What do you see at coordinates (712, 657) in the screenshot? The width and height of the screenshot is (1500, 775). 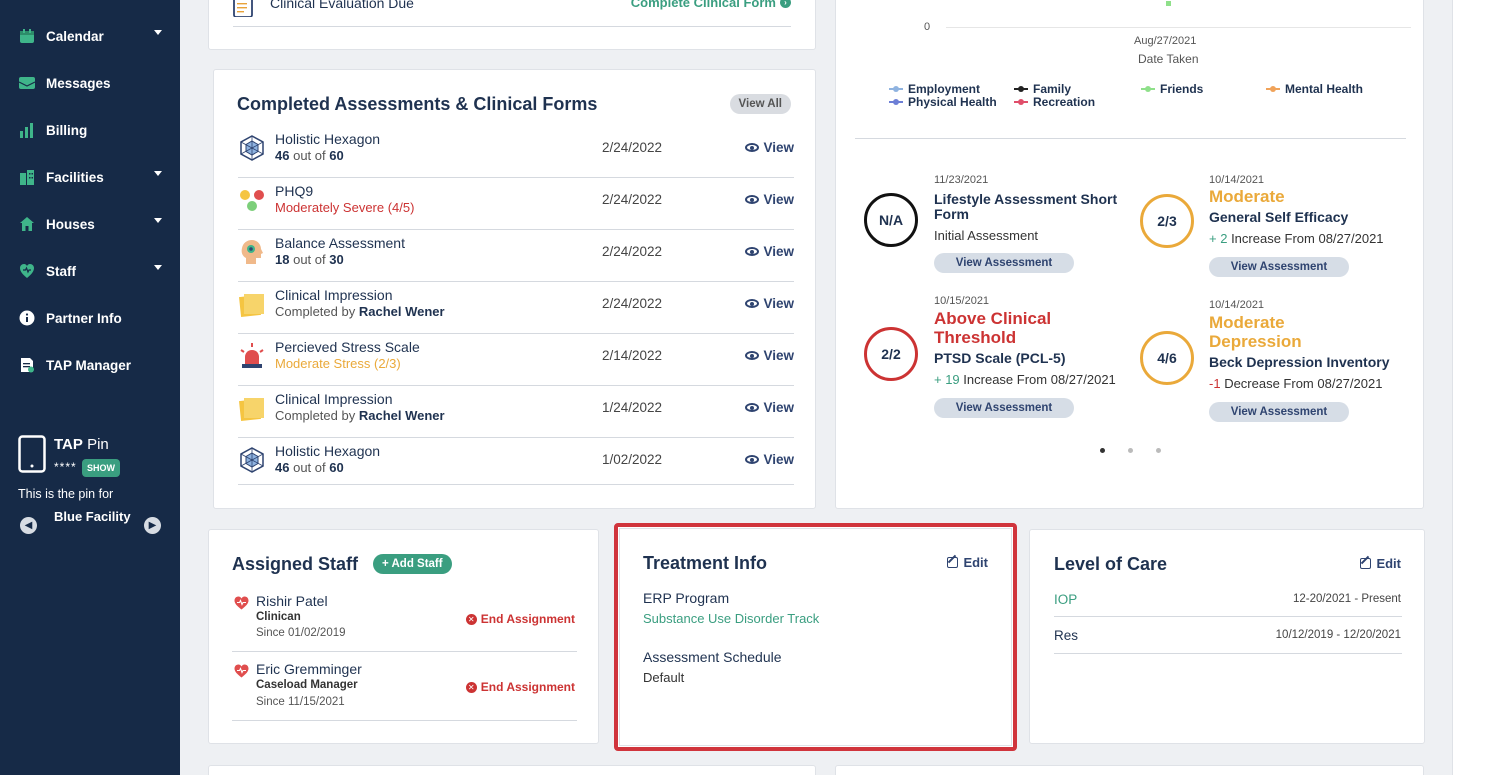 I see `schedule-label: Assessment Schedule` at bounding box center [712, 657].